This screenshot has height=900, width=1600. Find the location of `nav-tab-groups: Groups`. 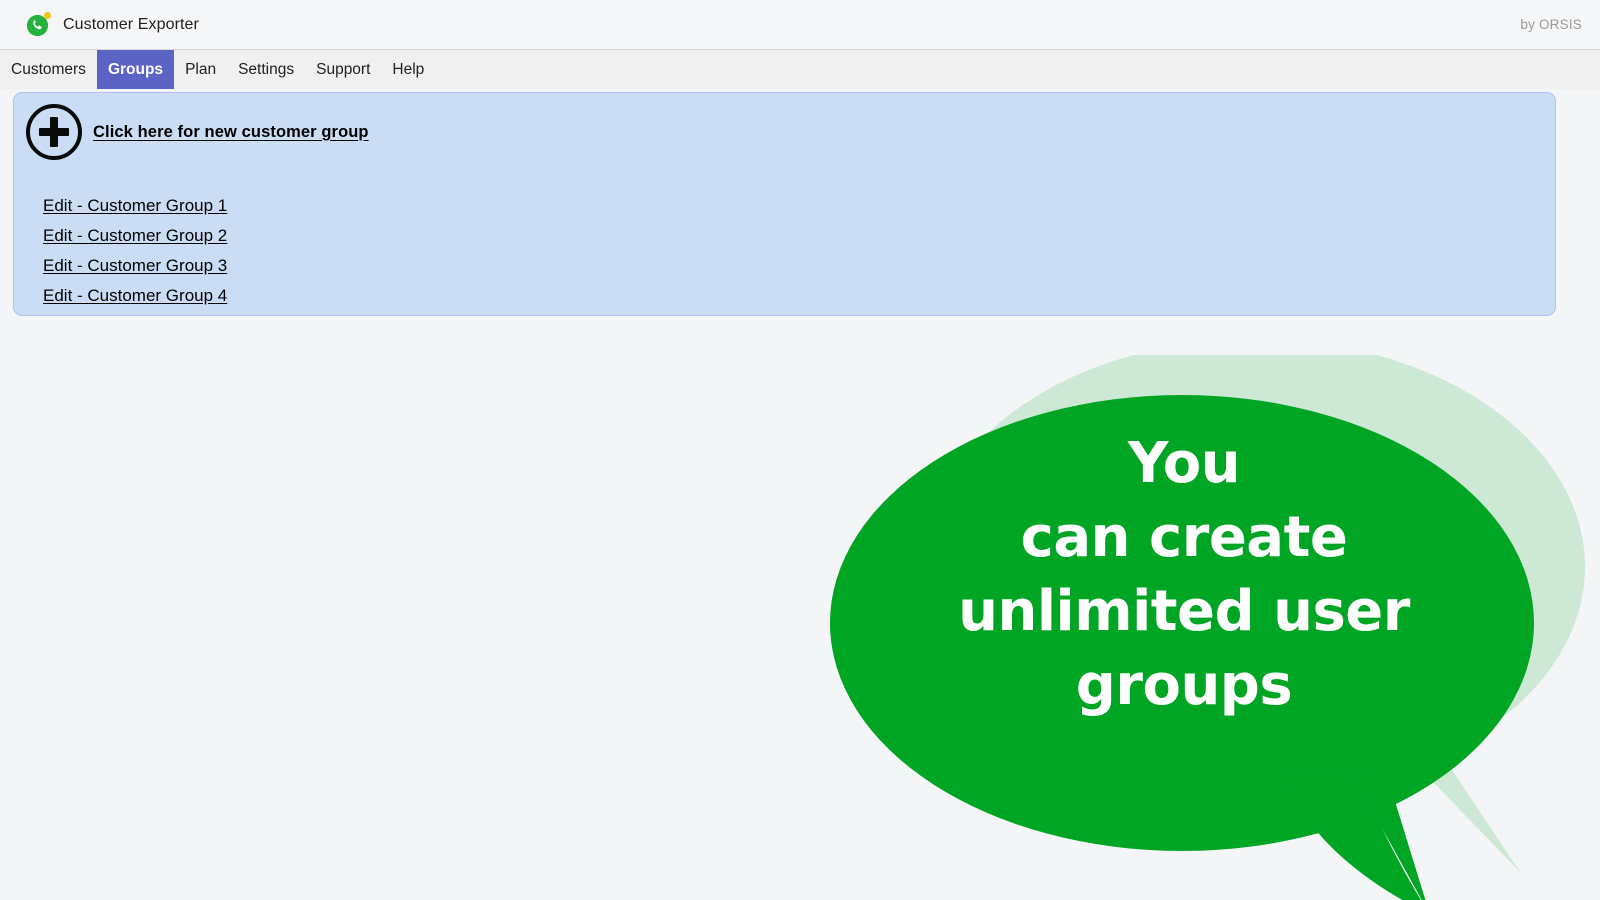

nav-tab-groups: Groups is located at coordinates (135, 69).